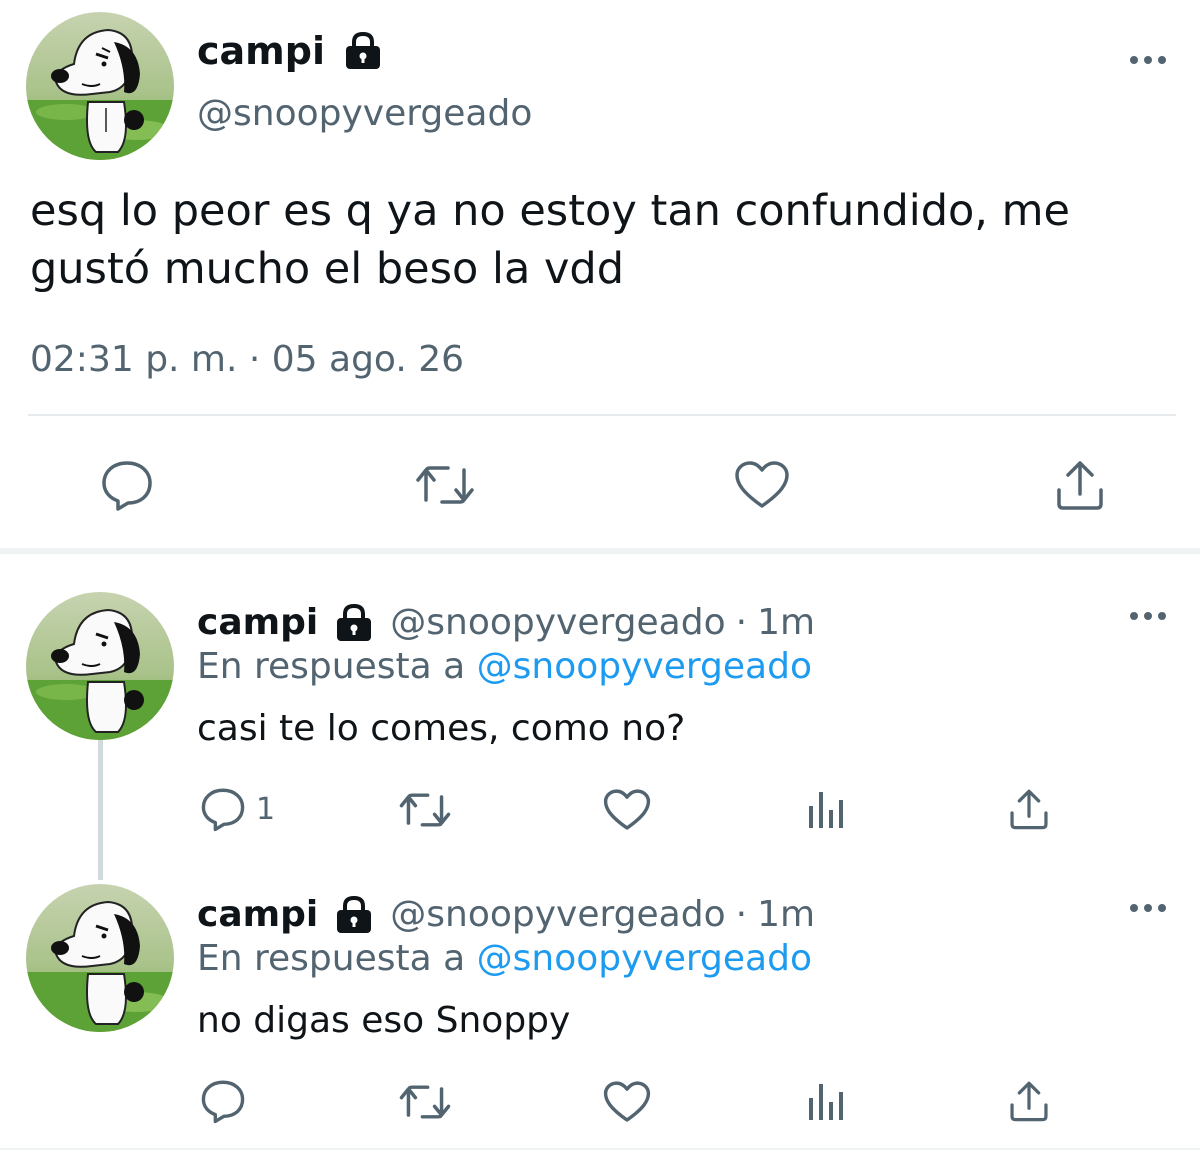 The width and height of the screenshot is (1200, 1157). I want to click on reply-actions: 1, so click(600, 812).